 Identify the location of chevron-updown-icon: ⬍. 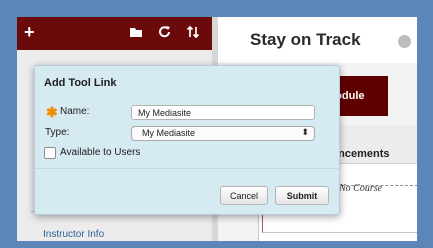
(305, 132).